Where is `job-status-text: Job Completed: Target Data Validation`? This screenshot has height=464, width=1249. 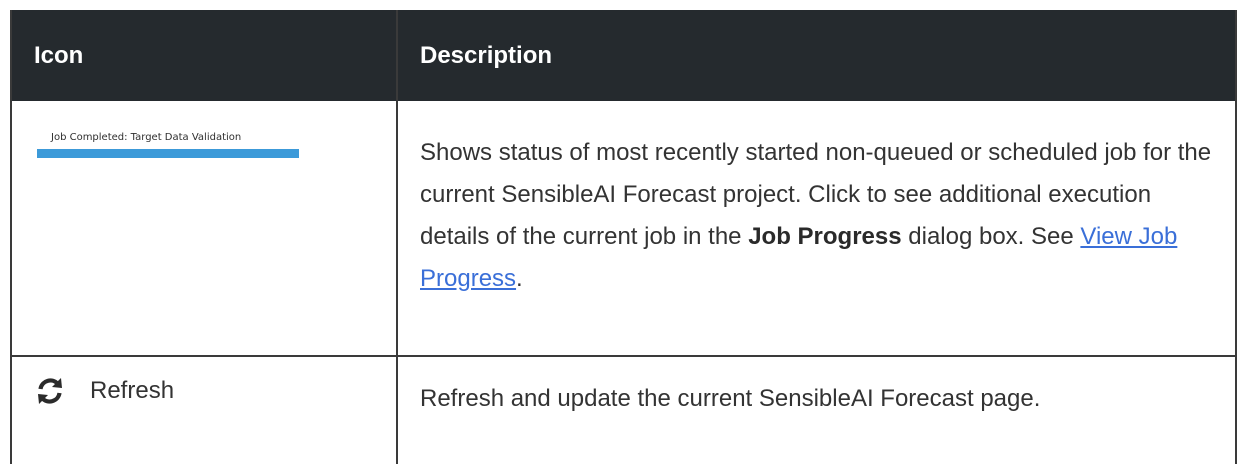
job-status-text: Job Completed: Target Data Validation is located at coordinates (146, 137).